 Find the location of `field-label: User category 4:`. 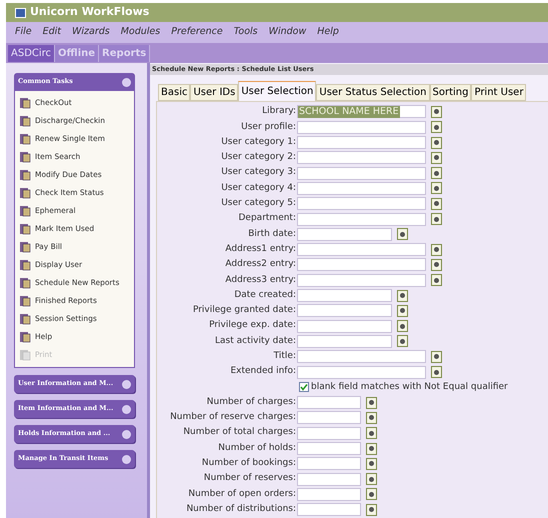

field-label: User category 4: is located at coordinates (258, 188).